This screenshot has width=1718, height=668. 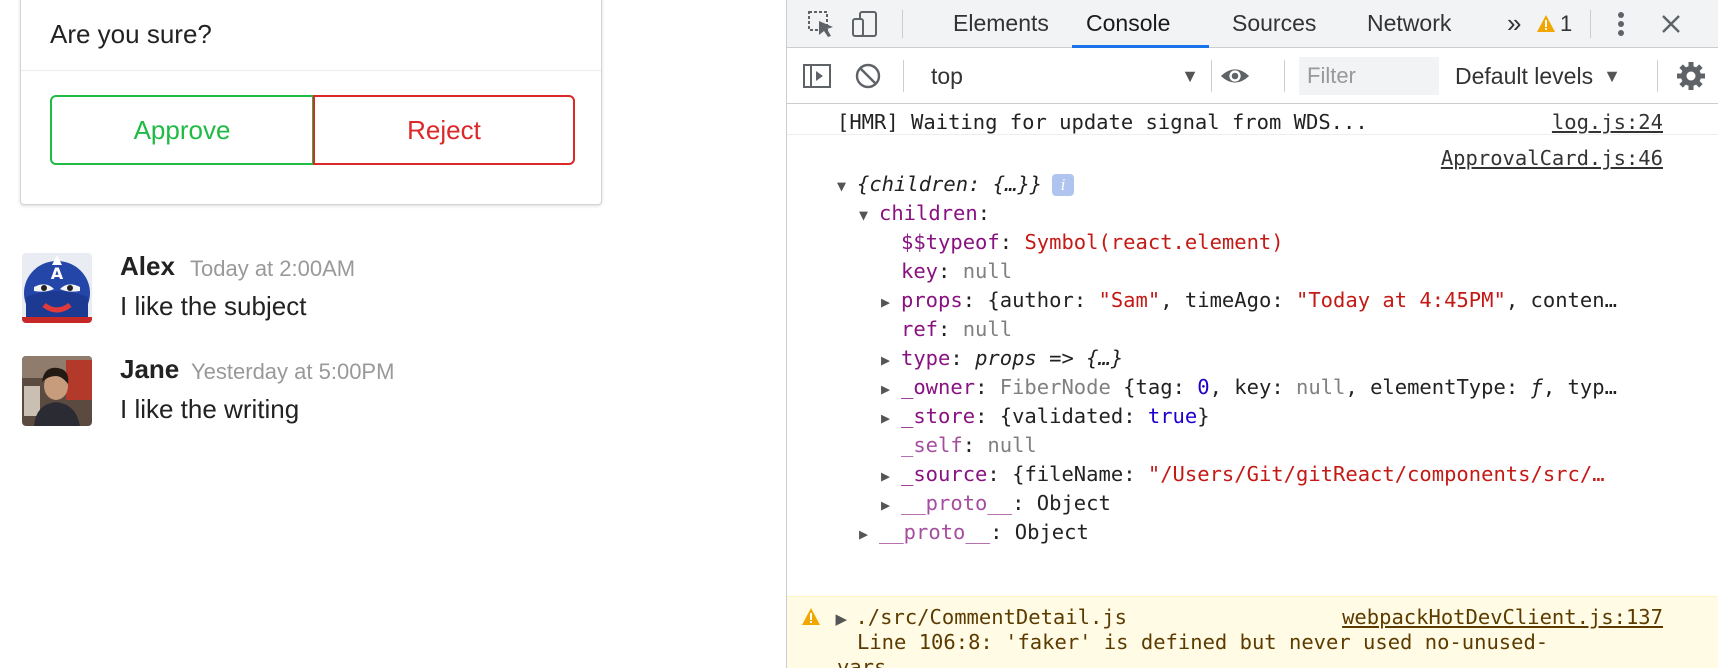 What do you see at coordinates (1252, 134) in the screenshot?
I see `console-row-divider` at bounding box center [1252, 134].